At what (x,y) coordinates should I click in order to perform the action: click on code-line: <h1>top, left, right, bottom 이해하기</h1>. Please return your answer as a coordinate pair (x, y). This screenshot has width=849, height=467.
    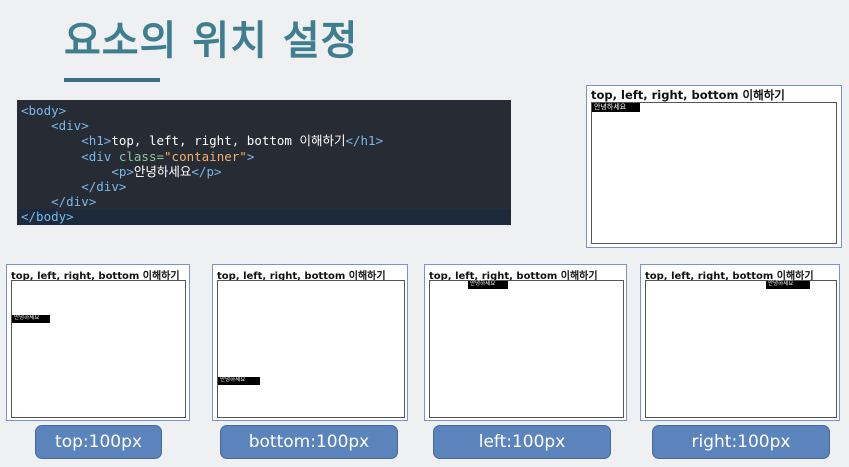
    Looking at the image, I should click on (266, 140).